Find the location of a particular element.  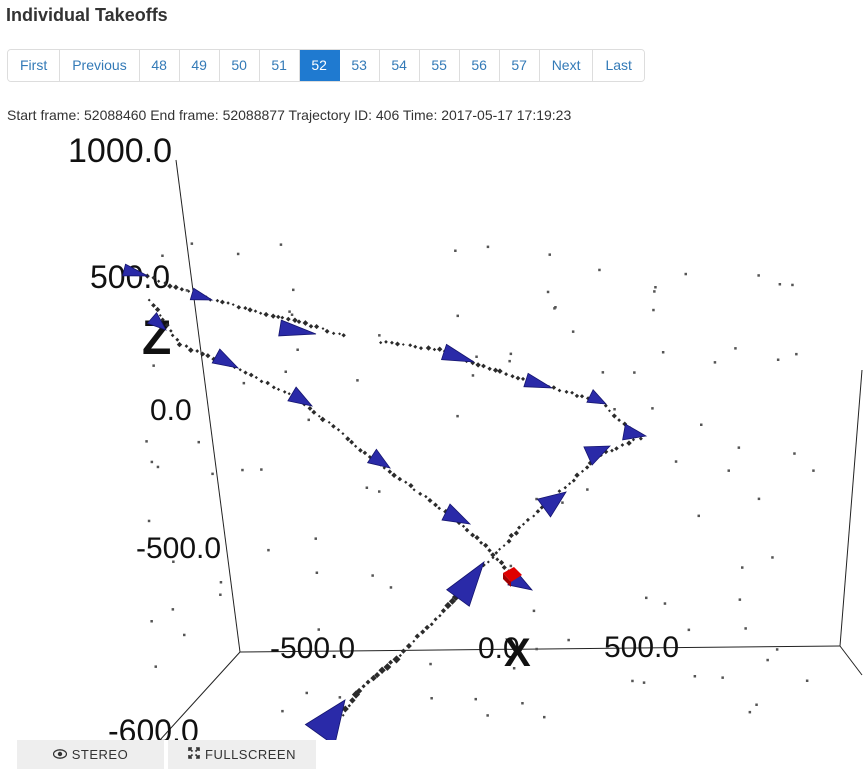

stereo-button-label: STEREO is located at coordinates (100, 754).